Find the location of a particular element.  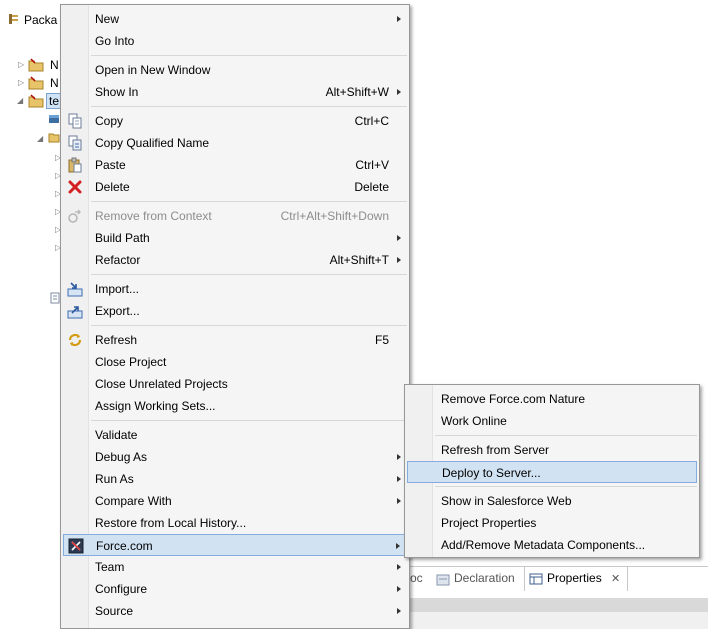

menu-item-configure: Configure is located at coordinates (235, 589).